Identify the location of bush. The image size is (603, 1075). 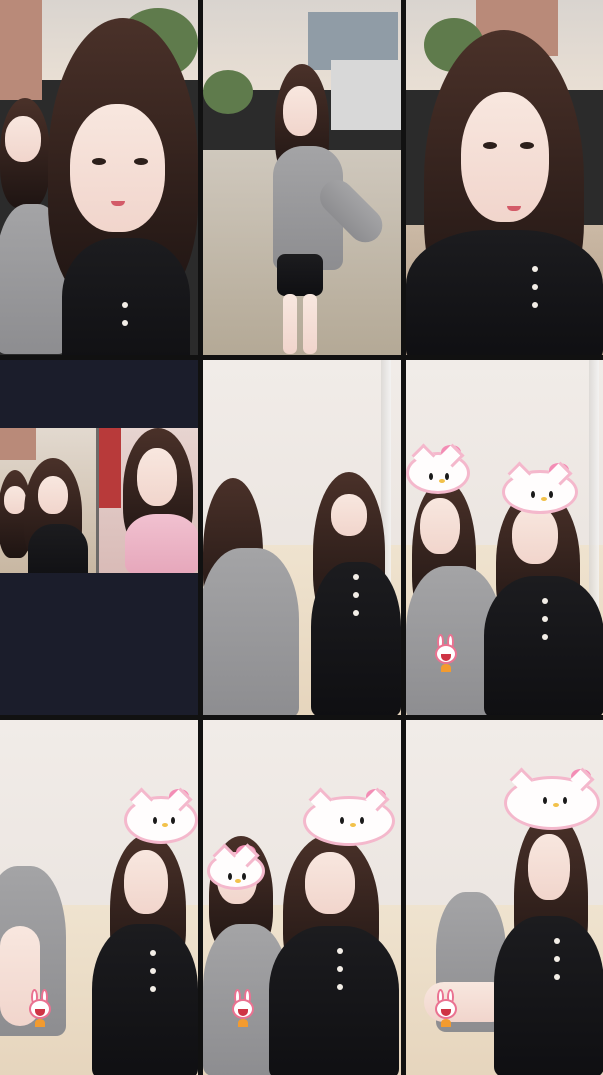
(228, 92).